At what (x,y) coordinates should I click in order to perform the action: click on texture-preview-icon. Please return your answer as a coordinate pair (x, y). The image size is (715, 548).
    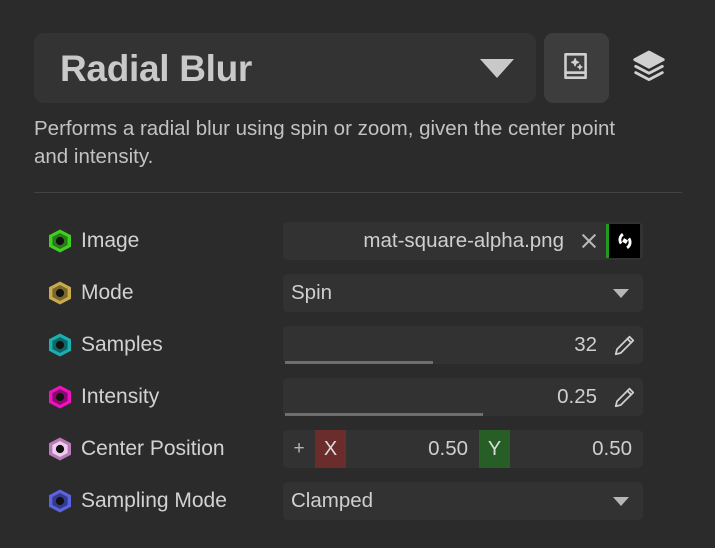
    Looking at the image, I should click on (624, 241).